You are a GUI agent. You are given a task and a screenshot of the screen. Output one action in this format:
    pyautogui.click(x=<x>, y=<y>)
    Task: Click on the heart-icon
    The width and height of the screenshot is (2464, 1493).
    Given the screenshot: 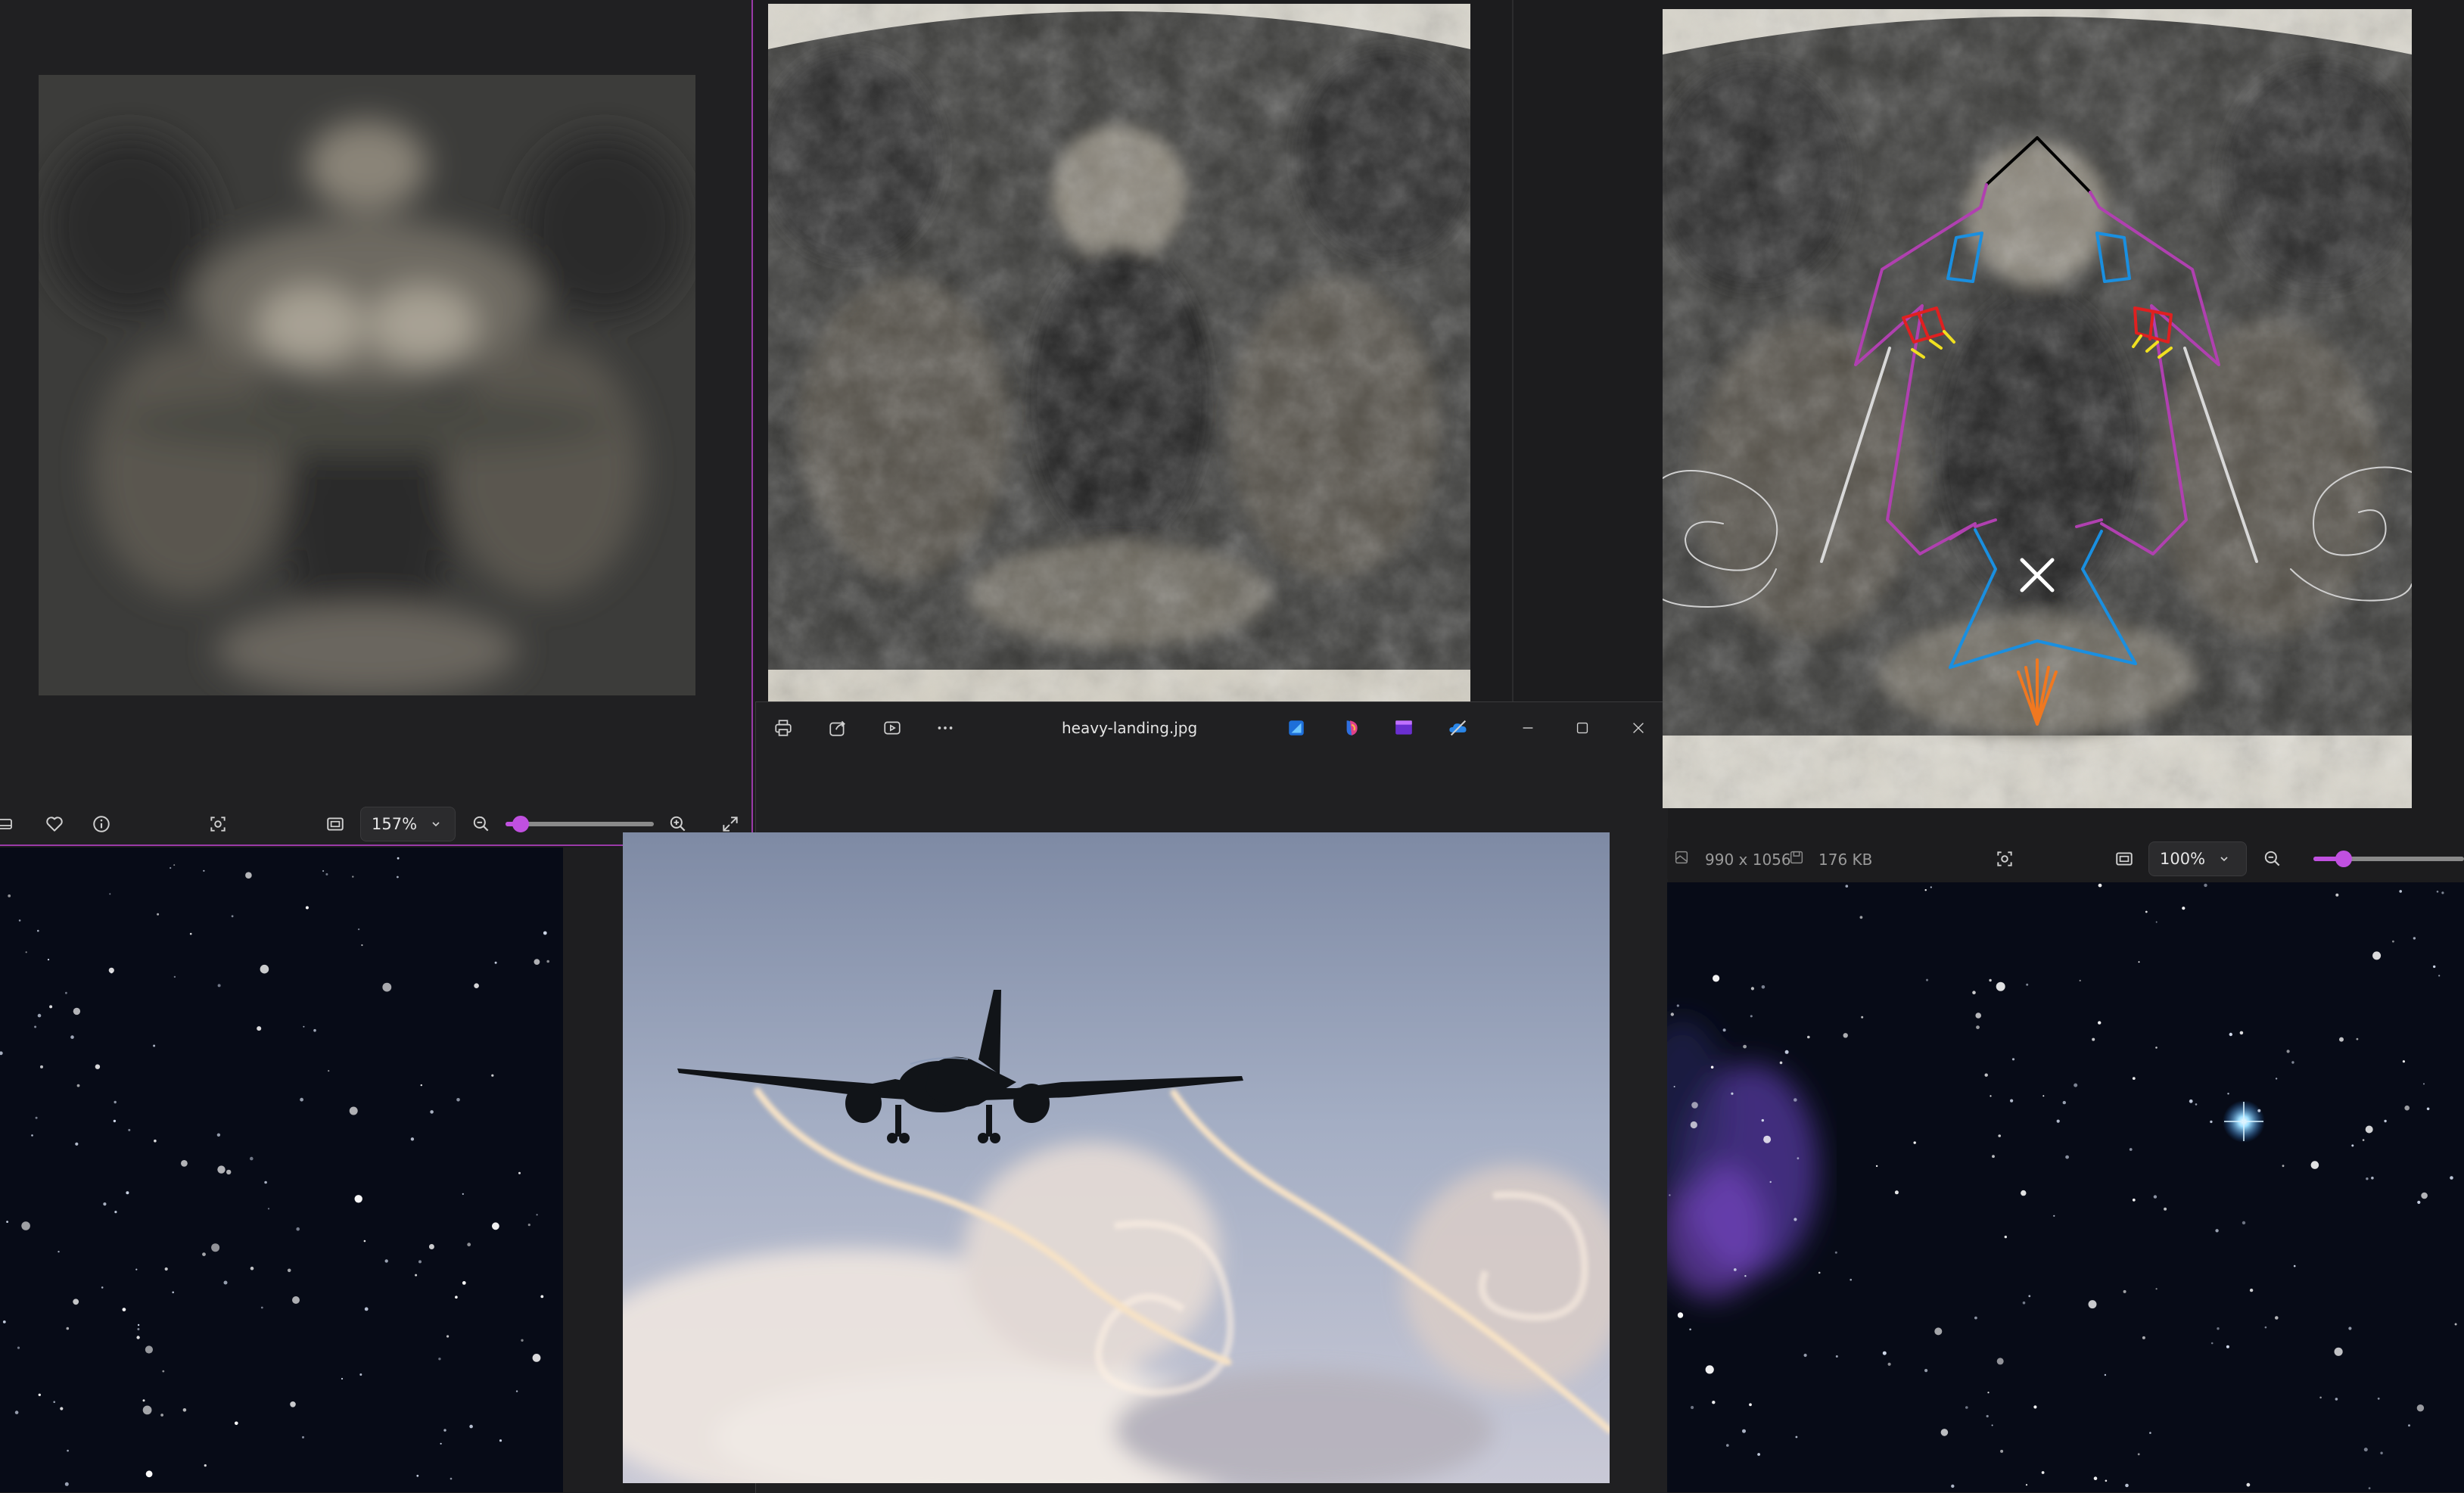 What is the action you would take?
    pyautogui.click(x=54, y=824)
    